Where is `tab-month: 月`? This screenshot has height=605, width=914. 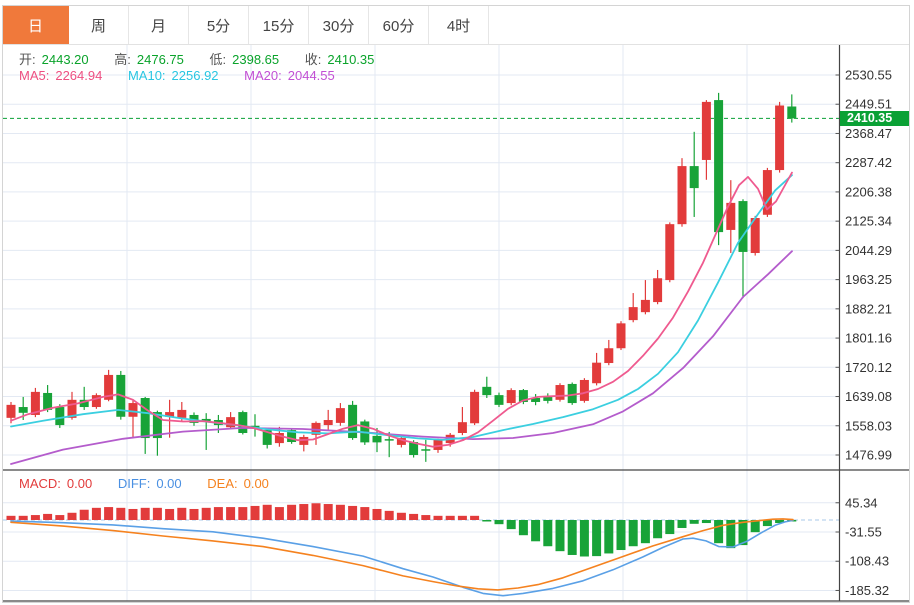 tab-month: 月 is located at coordinates (159, 25).